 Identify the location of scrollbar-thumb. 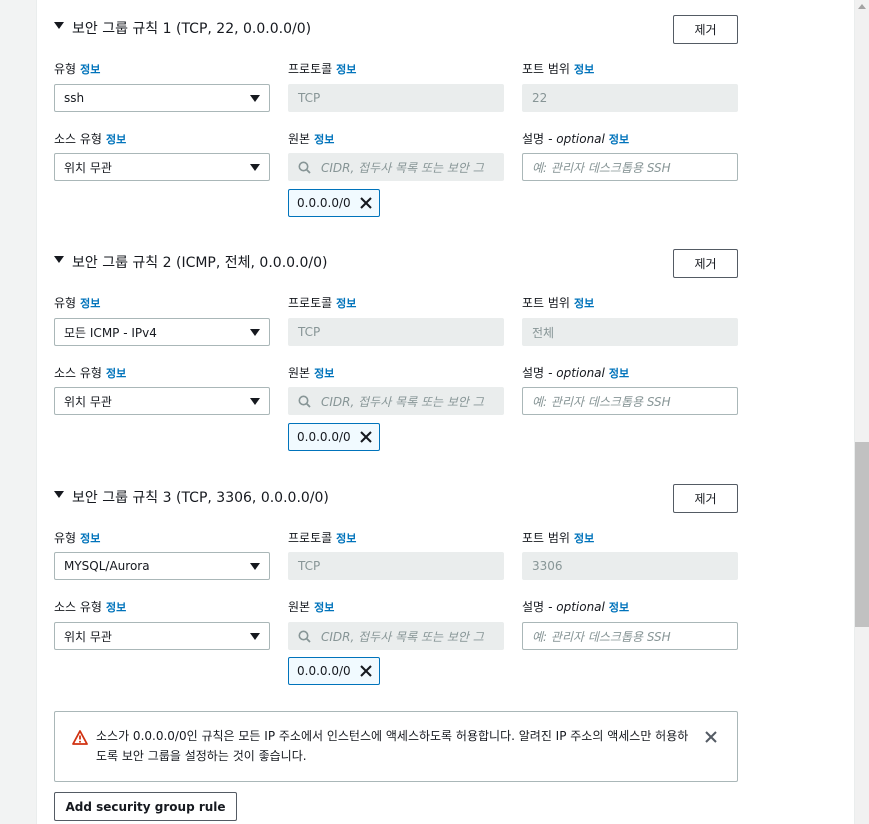
(862, 534).